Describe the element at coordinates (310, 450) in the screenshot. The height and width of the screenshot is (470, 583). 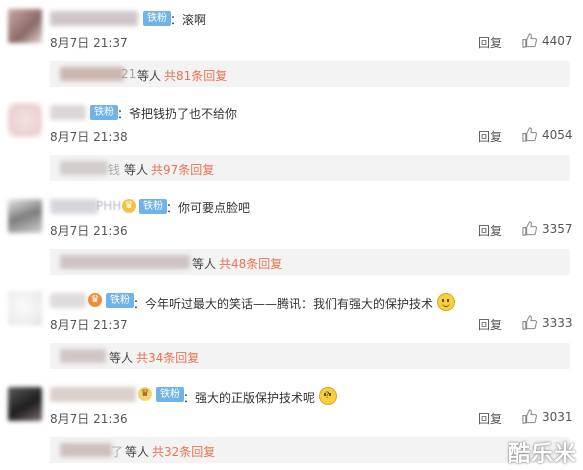
I see `sub-replies-box: 了 等人 共32条回复` at that location.